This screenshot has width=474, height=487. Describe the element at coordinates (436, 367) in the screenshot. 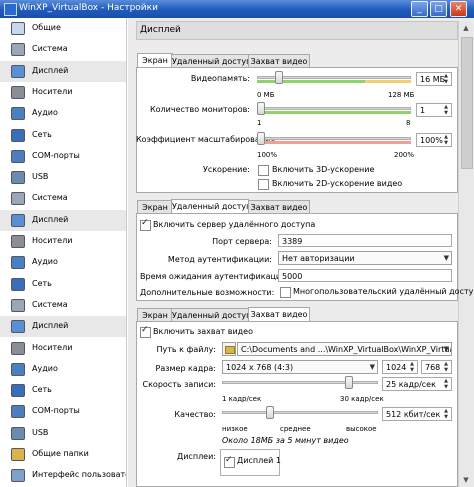

I see `frame-height-spinbox: 768 ▲ ▼` at that location.